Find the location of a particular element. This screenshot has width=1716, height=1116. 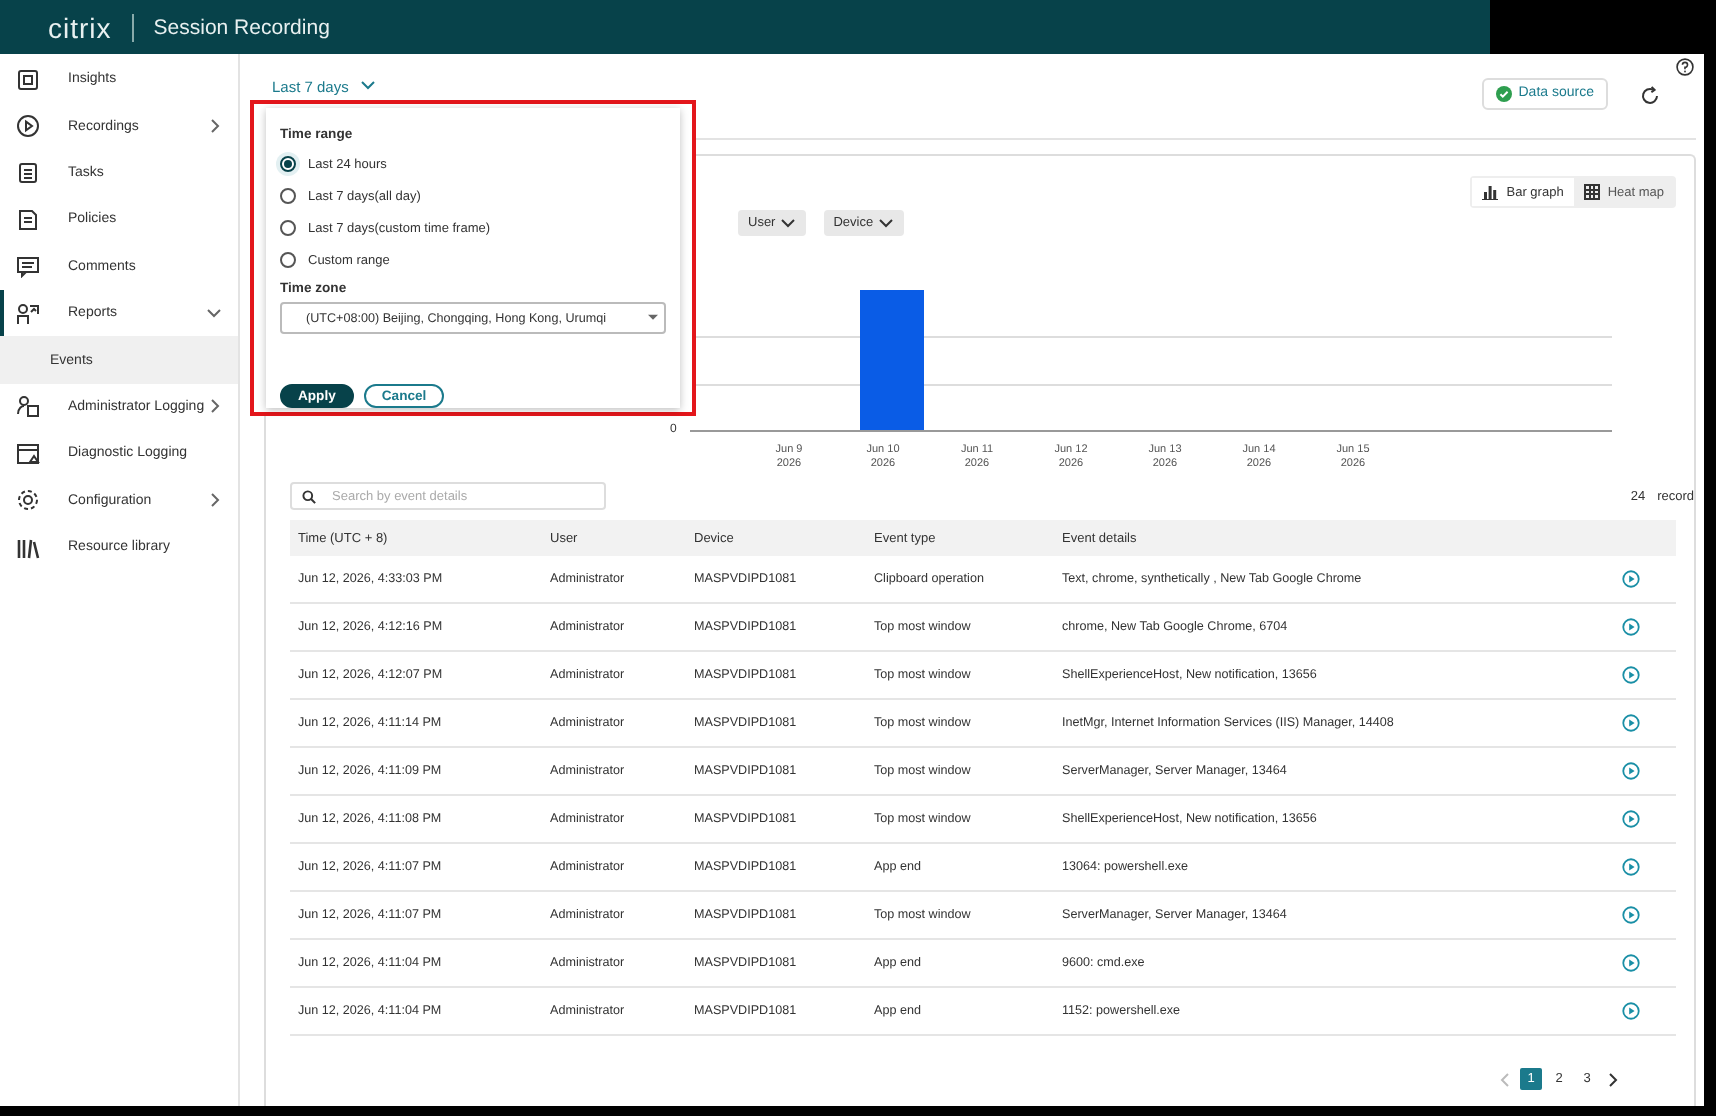

user-log-icon is located at coordinates (28, 406).